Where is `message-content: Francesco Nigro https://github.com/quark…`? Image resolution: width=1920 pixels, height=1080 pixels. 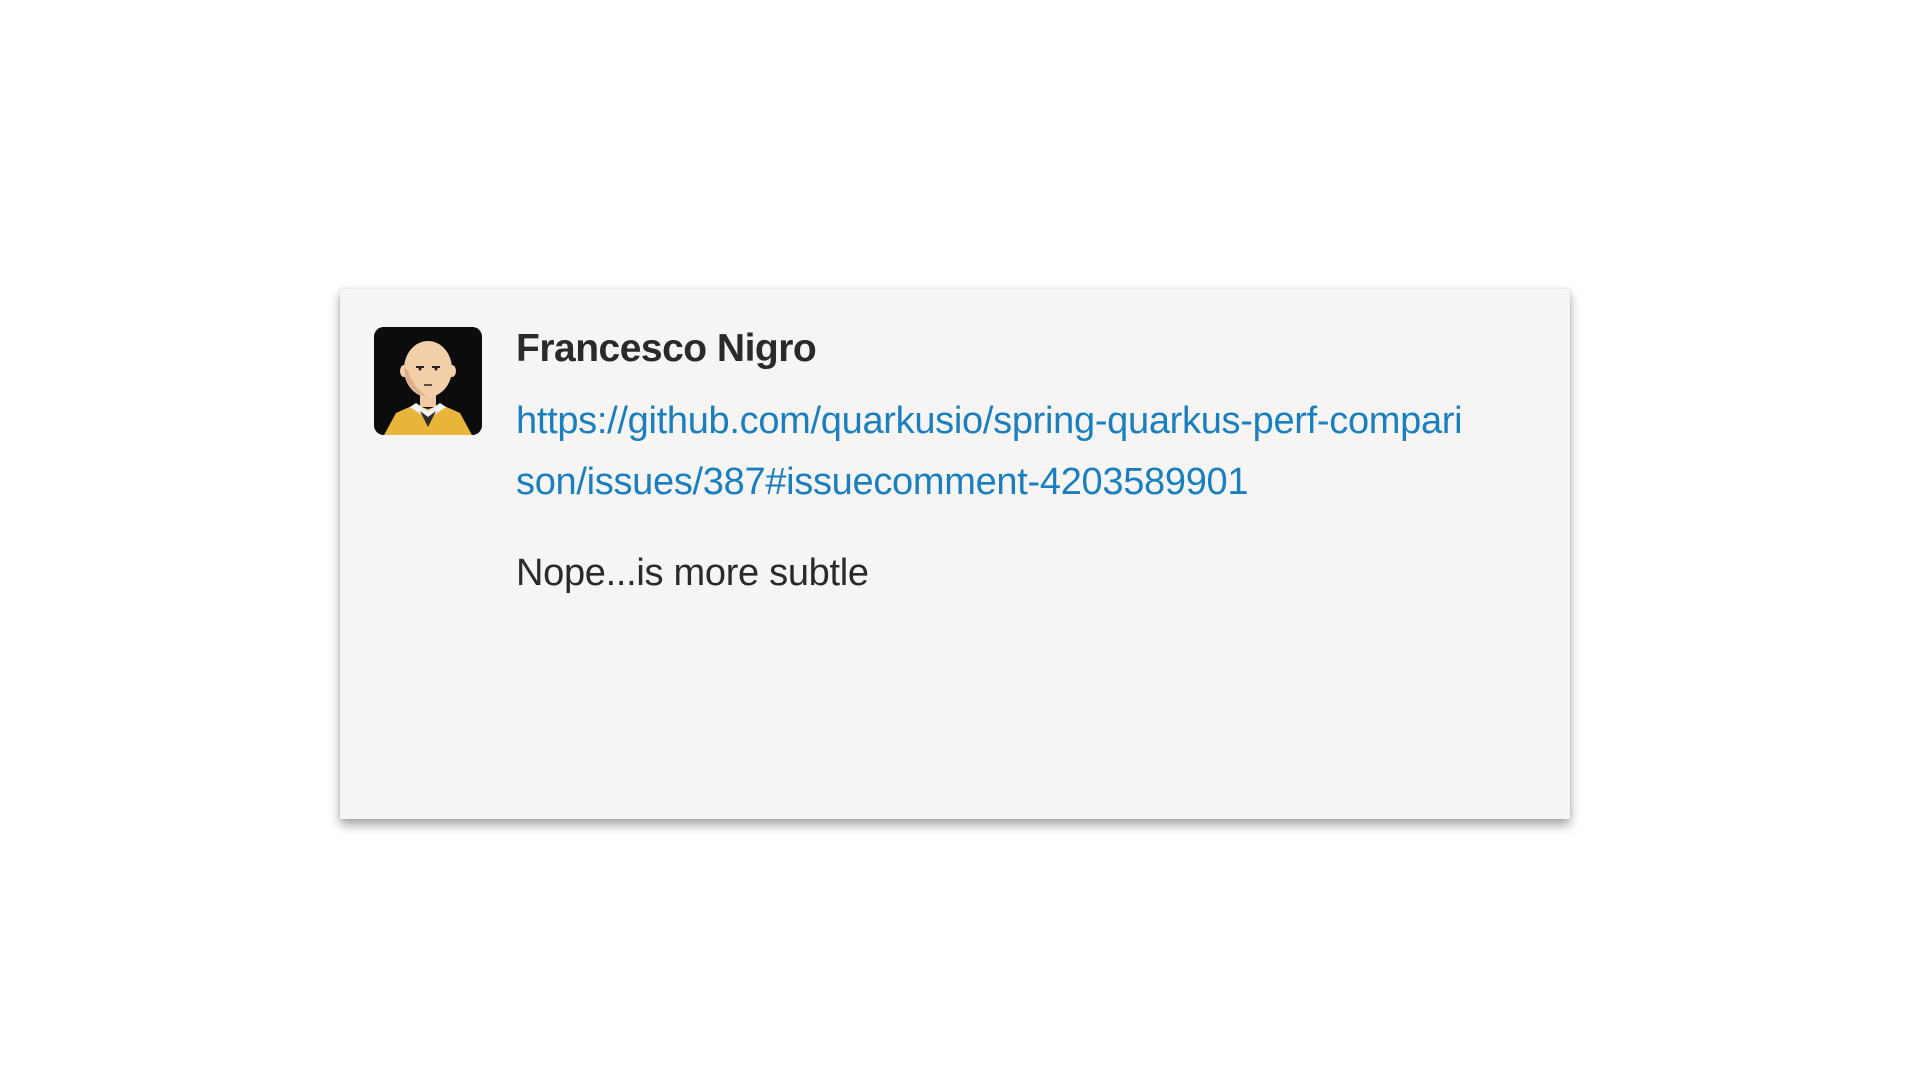
message-content: Francesco Nigro https://github.com/quark… is located at coordinates (1013, 461).